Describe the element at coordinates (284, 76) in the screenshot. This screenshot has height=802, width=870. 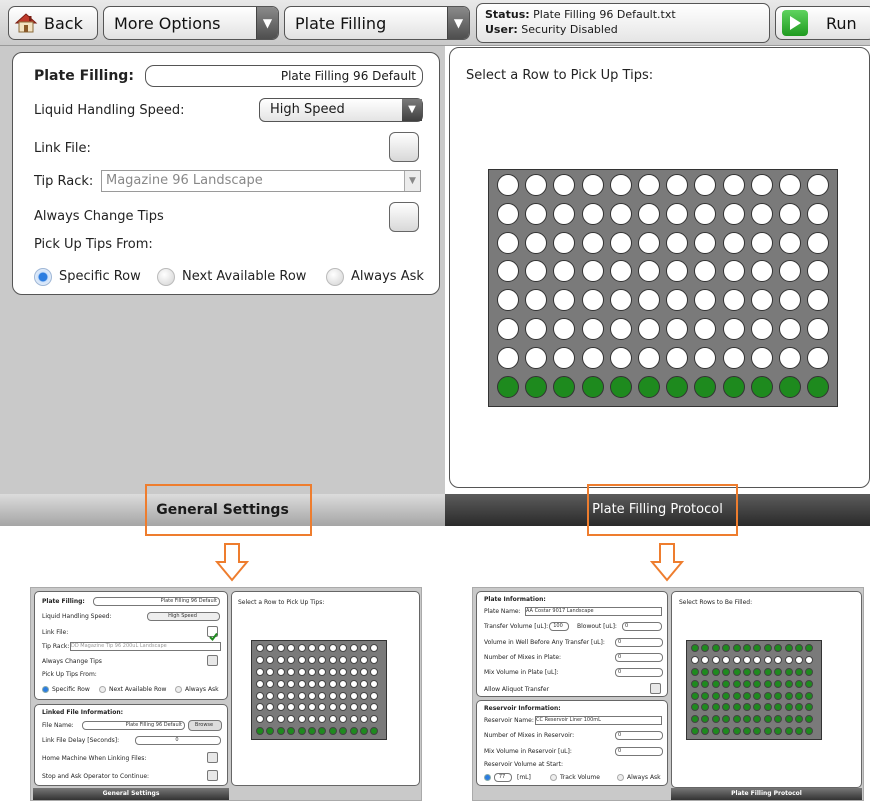
I see `plate-filling-name-field: Plate Filling 96 Default` at that location.